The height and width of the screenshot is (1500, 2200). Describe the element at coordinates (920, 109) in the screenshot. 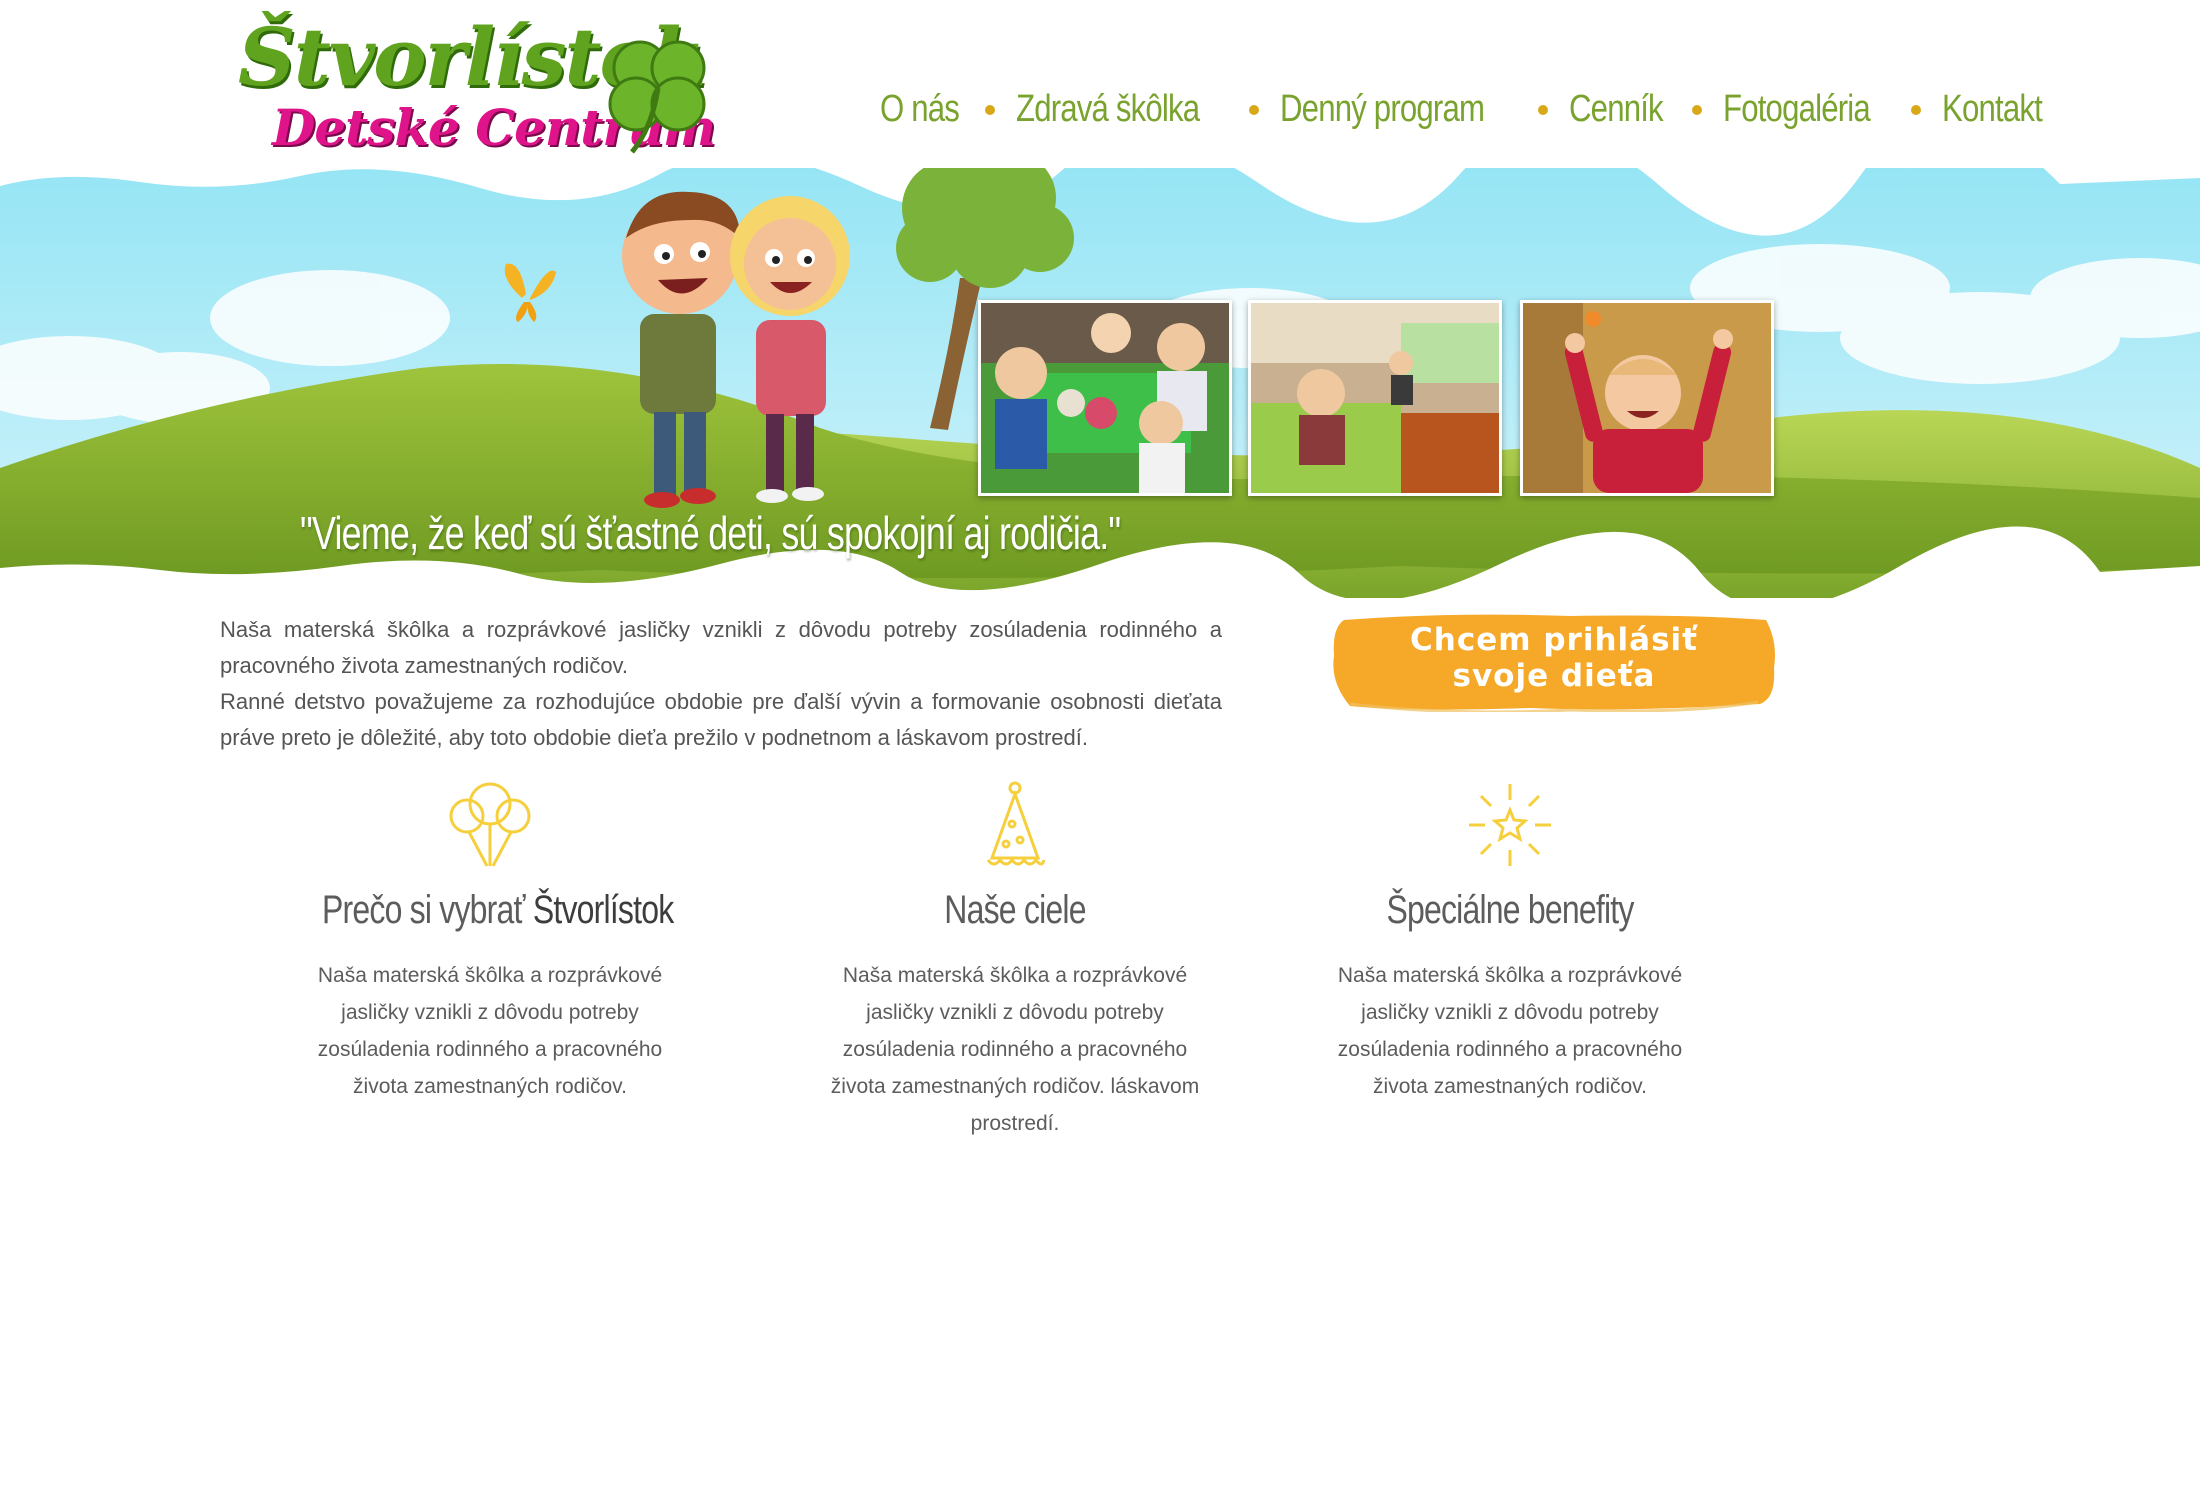

I see `nav-item-o-nas: O nás` at that location.